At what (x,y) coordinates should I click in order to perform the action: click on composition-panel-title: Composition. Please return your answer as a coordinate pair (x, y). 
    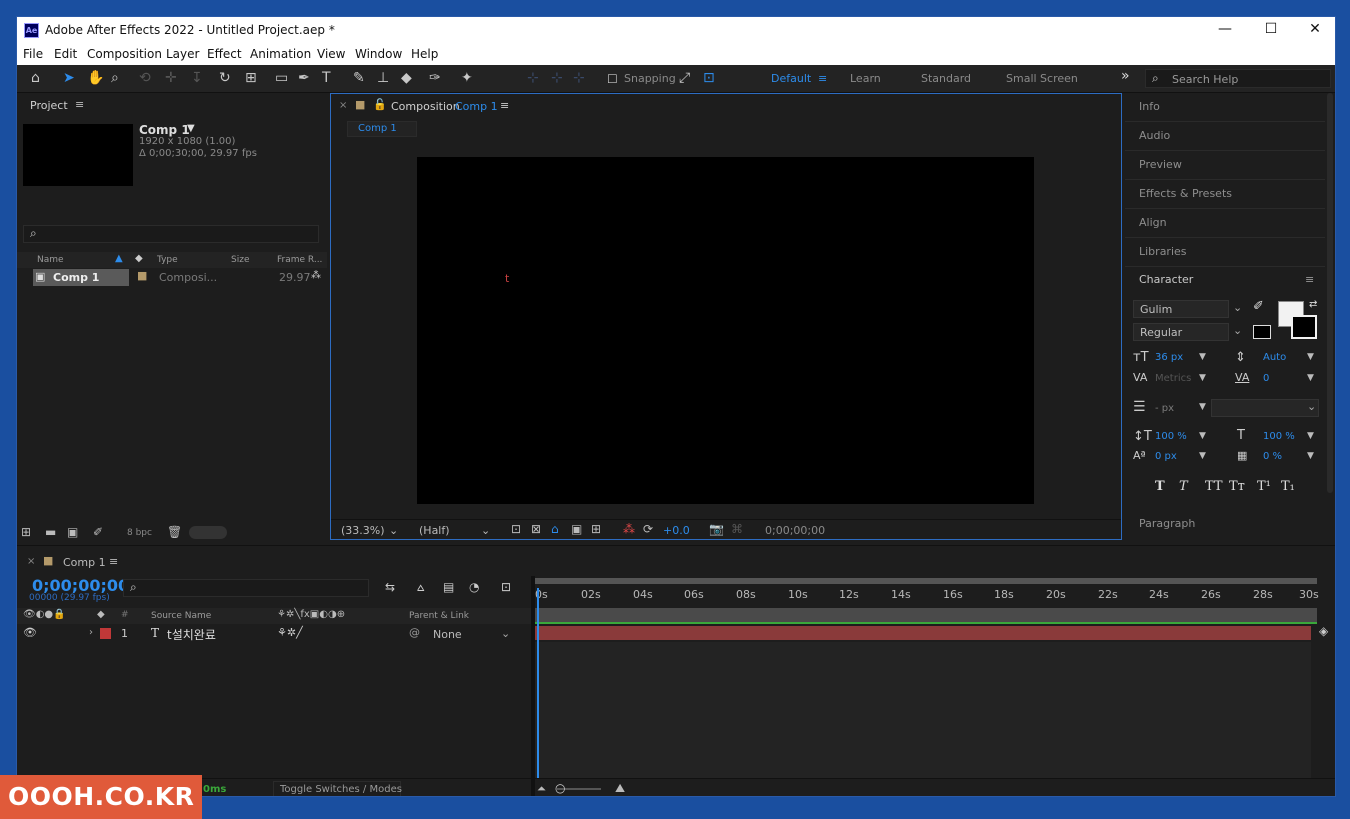
    Looking at the image, I should click on (425, 106).